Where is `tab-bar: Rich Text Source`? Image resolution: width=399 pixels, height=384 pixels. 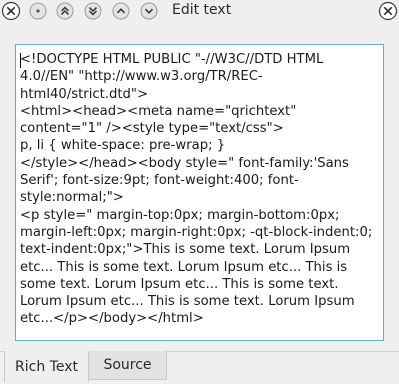 tab-bar: Rich Text Source is located at coordinates (199, 367).